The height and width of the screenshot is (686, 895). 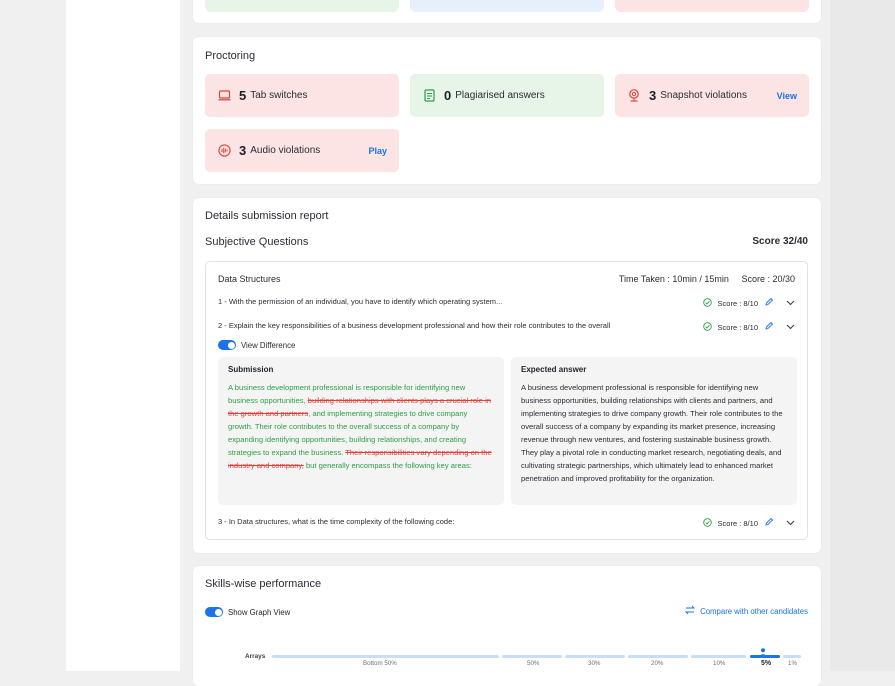 What do you see at coordinates (792, 663) in the screenshot?
I see `tick-label: 1%` at bounding box center [792, 663].